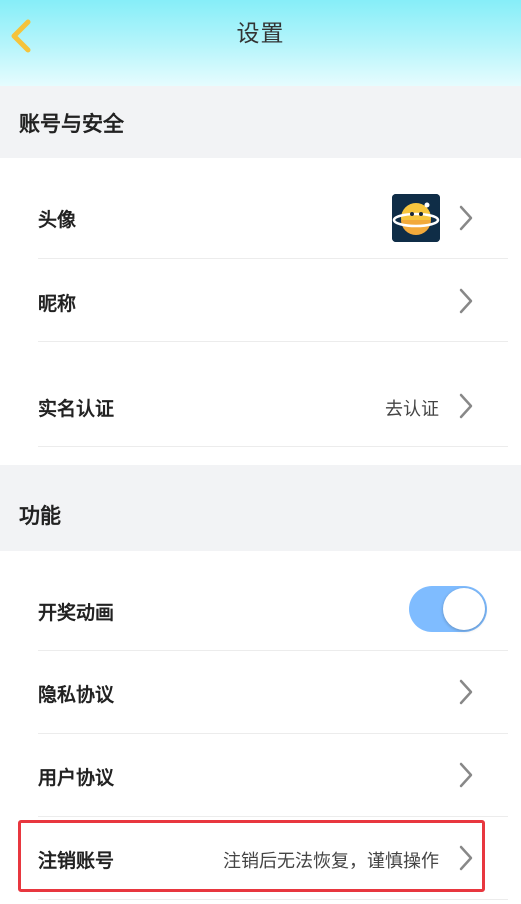 The image size is (521, 904). What do you see at coordinates (273, 404) in the screenshot?
I see `realname-row: 实名认证 去认证` at bounding box center [273, 404].